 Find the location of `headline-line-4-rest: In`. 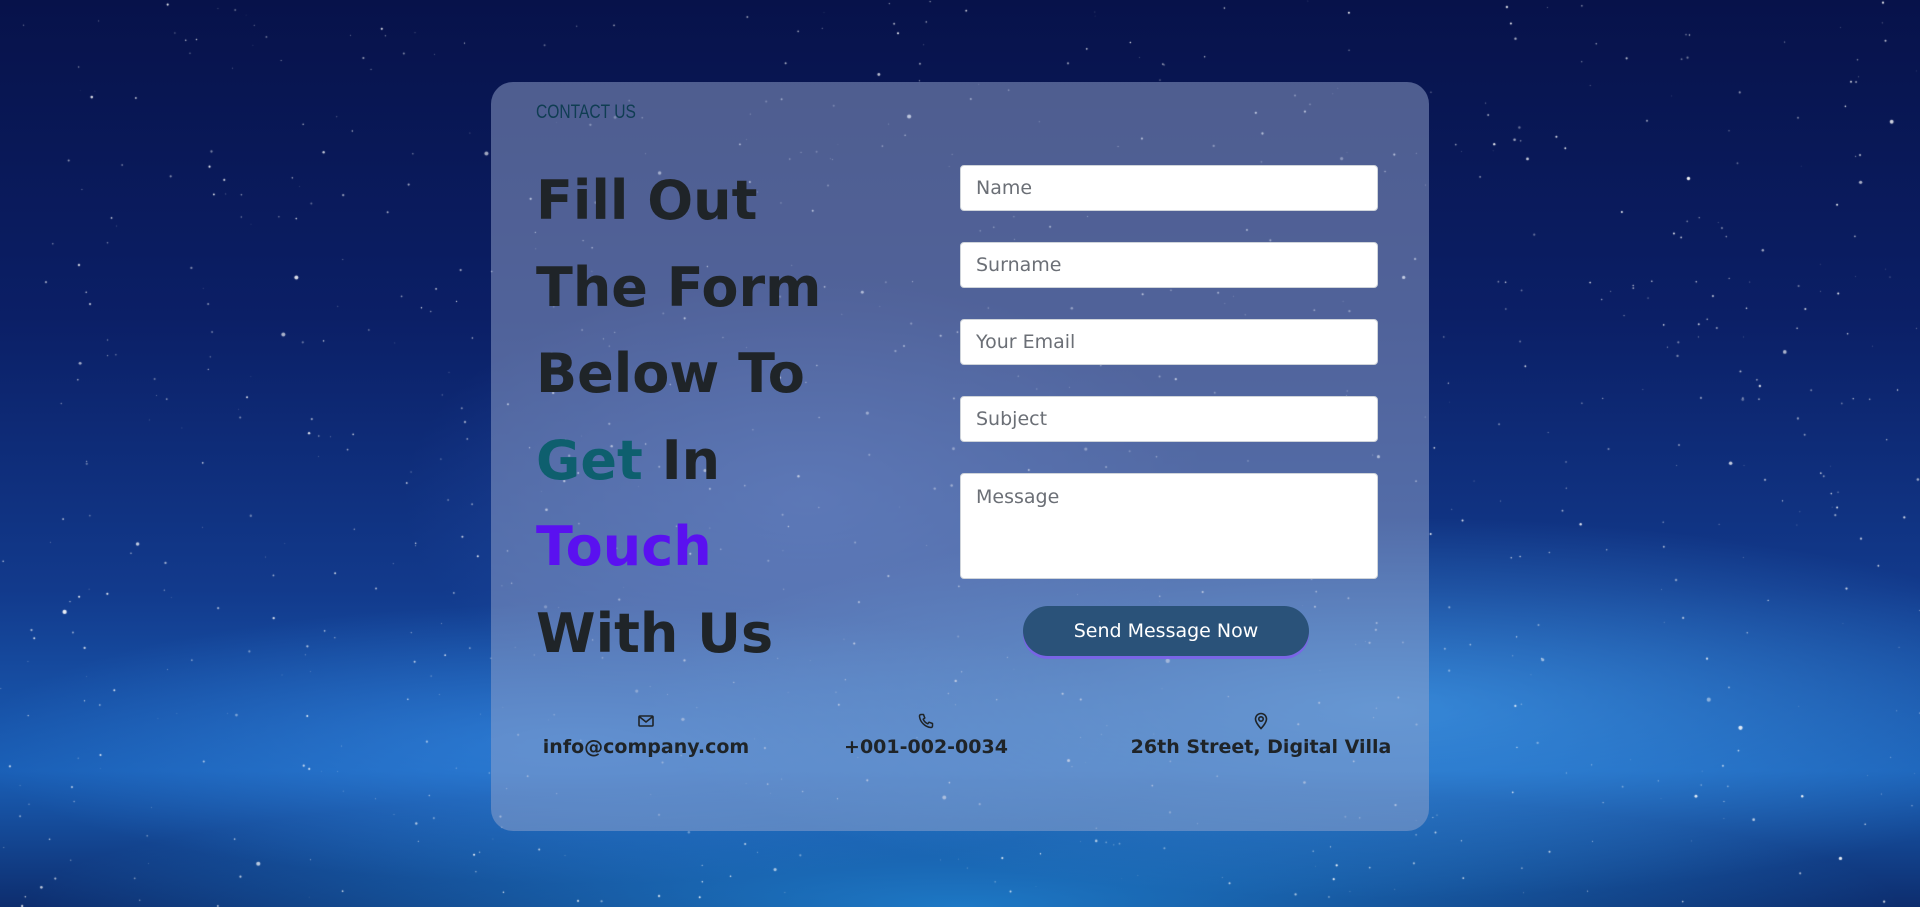

headline-line-4-rest: In is located at coordinates (681, 460).